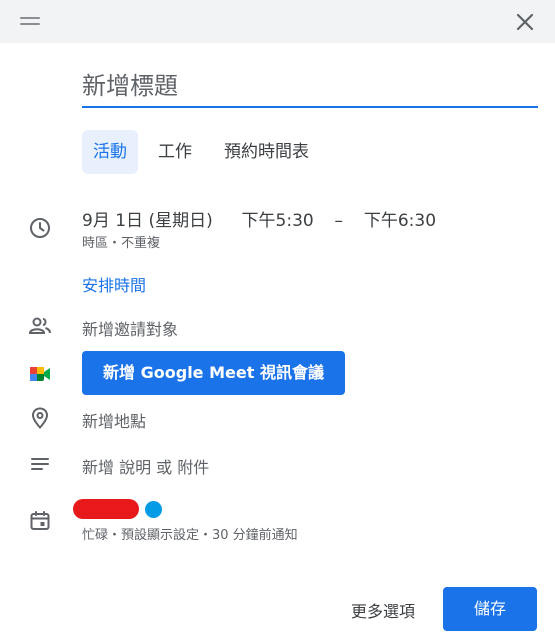  I want to click on calendar-color-dot, so click(153, 509).